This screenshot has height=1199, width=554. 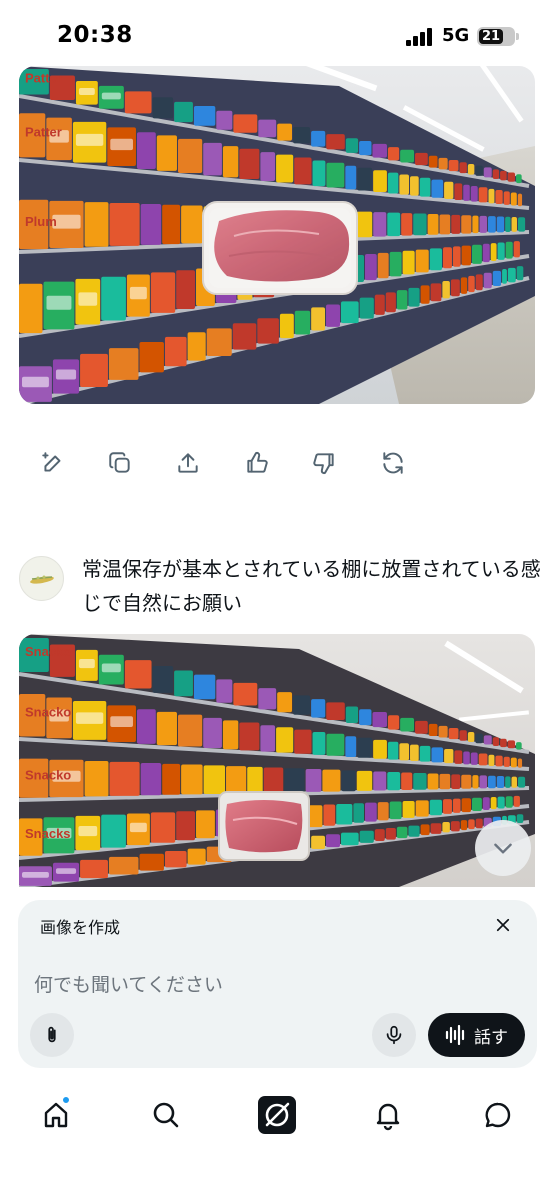 I want to click on thumbs-up-icon, so click(x=257, y=462).